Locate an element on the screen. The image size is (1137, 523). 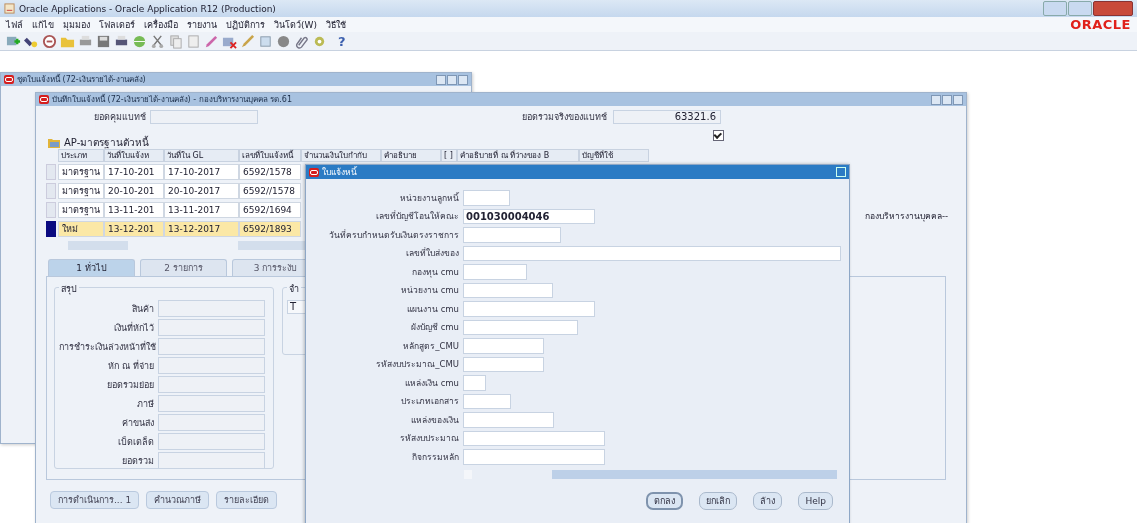
page-icon is located at coordinates (265, 41).